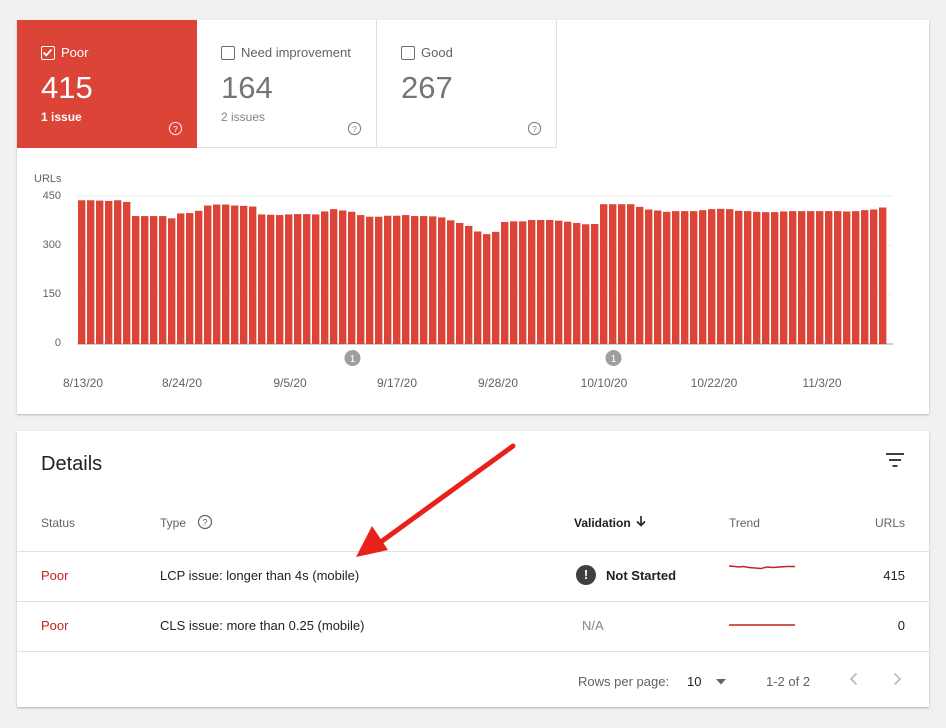 The width and height of the screenshot is (946, 728). What do you see at coordinates (721, 682) in the screenshot?
I see `dropdown-icon` at bounding box center [721, 682].